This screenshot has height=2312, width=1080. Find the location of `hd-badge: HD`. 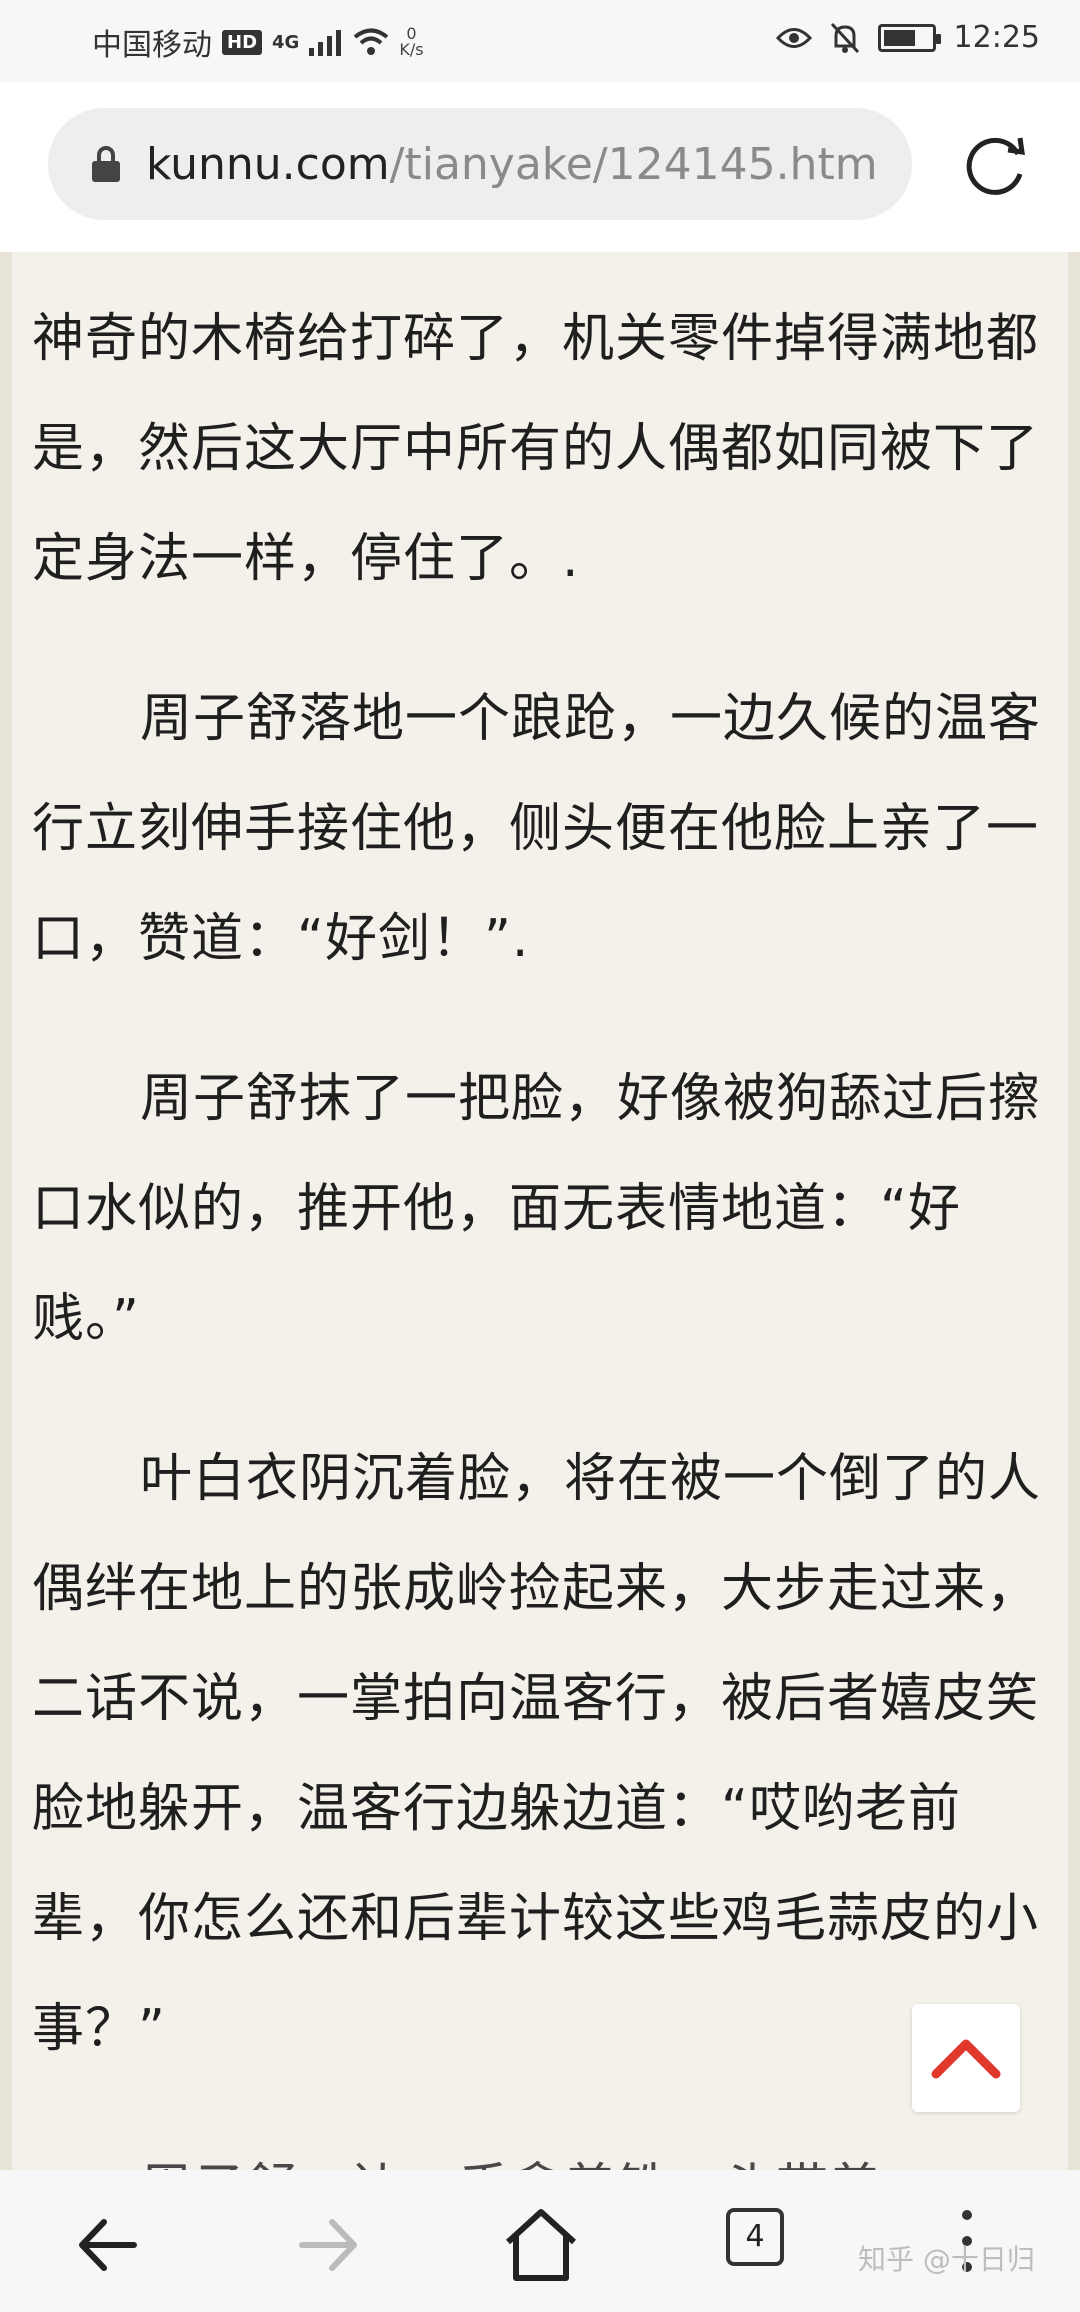

hd-badge: HD is located at coordinates (242, 42).